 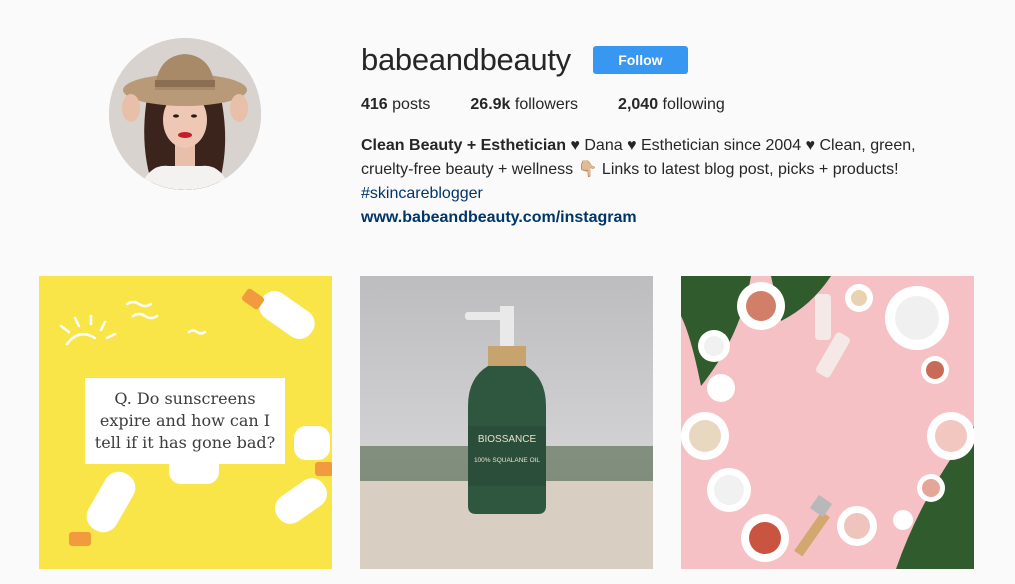 I want to click on title-row: babeandbeauty Follow, so click(x=671, y=60).